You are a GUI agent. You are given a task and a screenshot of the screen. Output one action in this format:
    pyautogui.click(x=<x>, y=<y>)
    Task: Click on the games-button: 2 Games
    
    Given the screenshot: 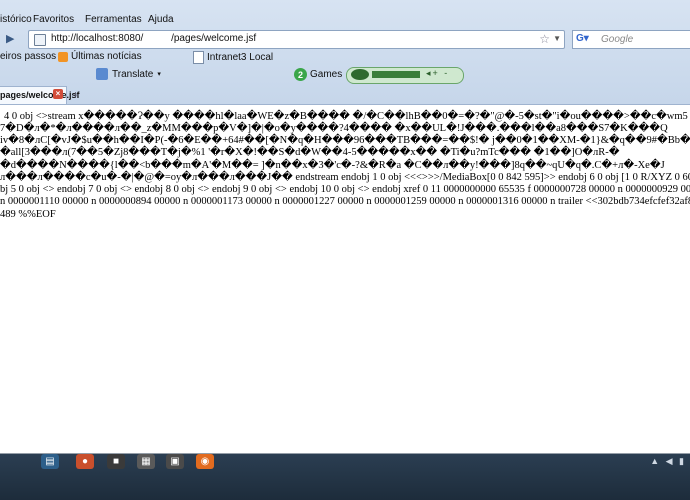 What is the action you would take?
    pyautogui.click(x=318, y=74)
    